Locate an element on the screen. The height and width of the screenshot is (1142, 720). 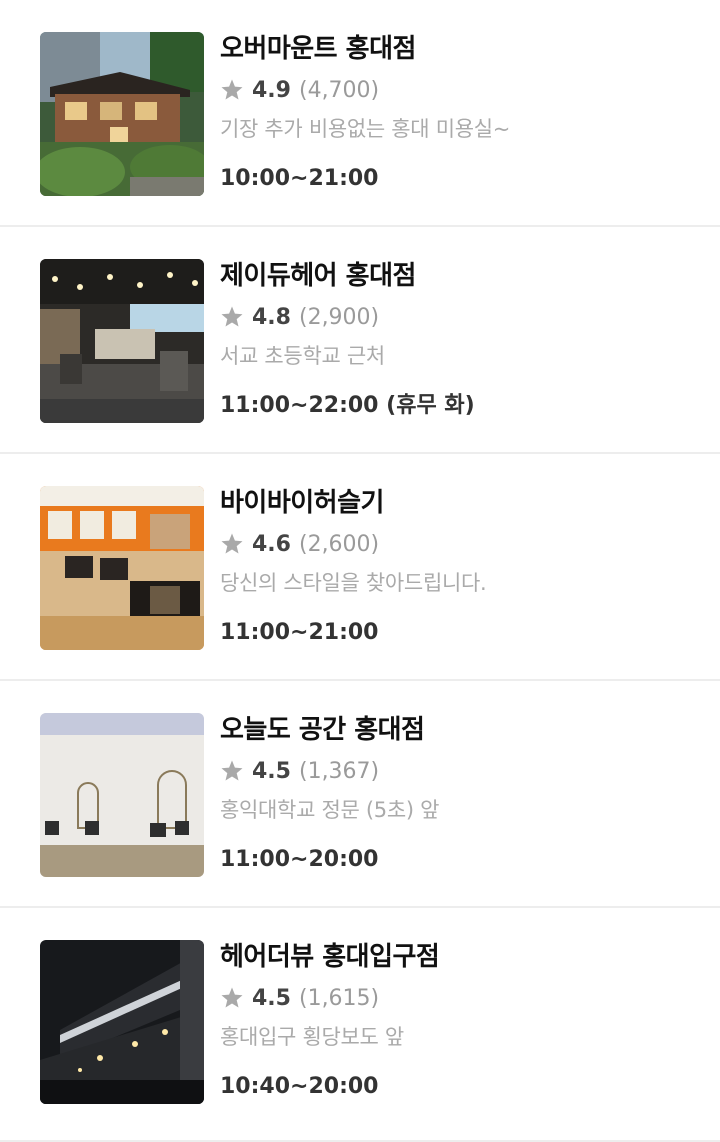
rating-row: 4.9 (4,700) is located at coordinates (460, 90).